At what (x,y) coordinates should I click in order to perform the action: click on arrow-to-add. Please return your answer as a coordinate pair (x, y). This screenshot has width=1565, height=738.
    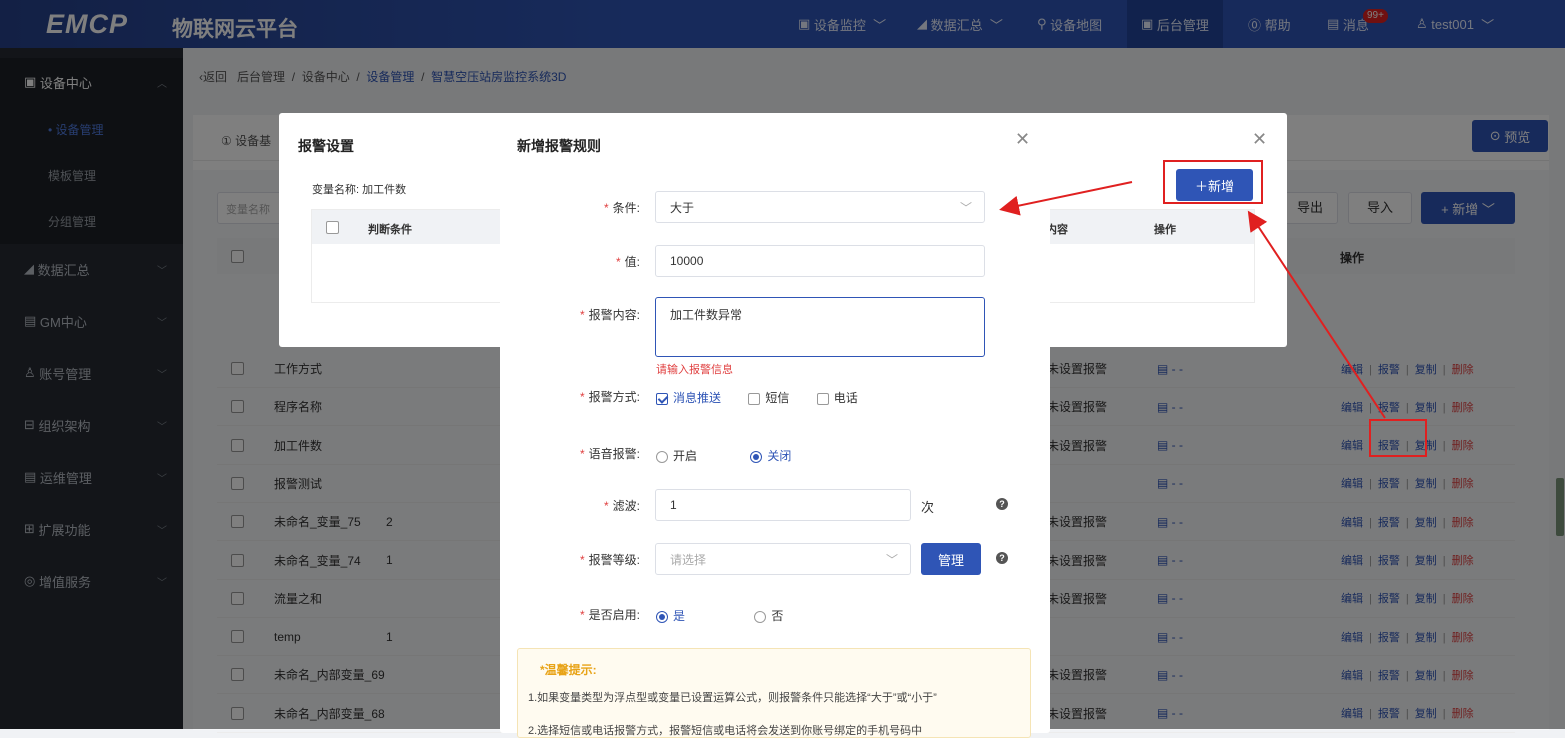
    Looking at the image, I should click on (1316, 314).